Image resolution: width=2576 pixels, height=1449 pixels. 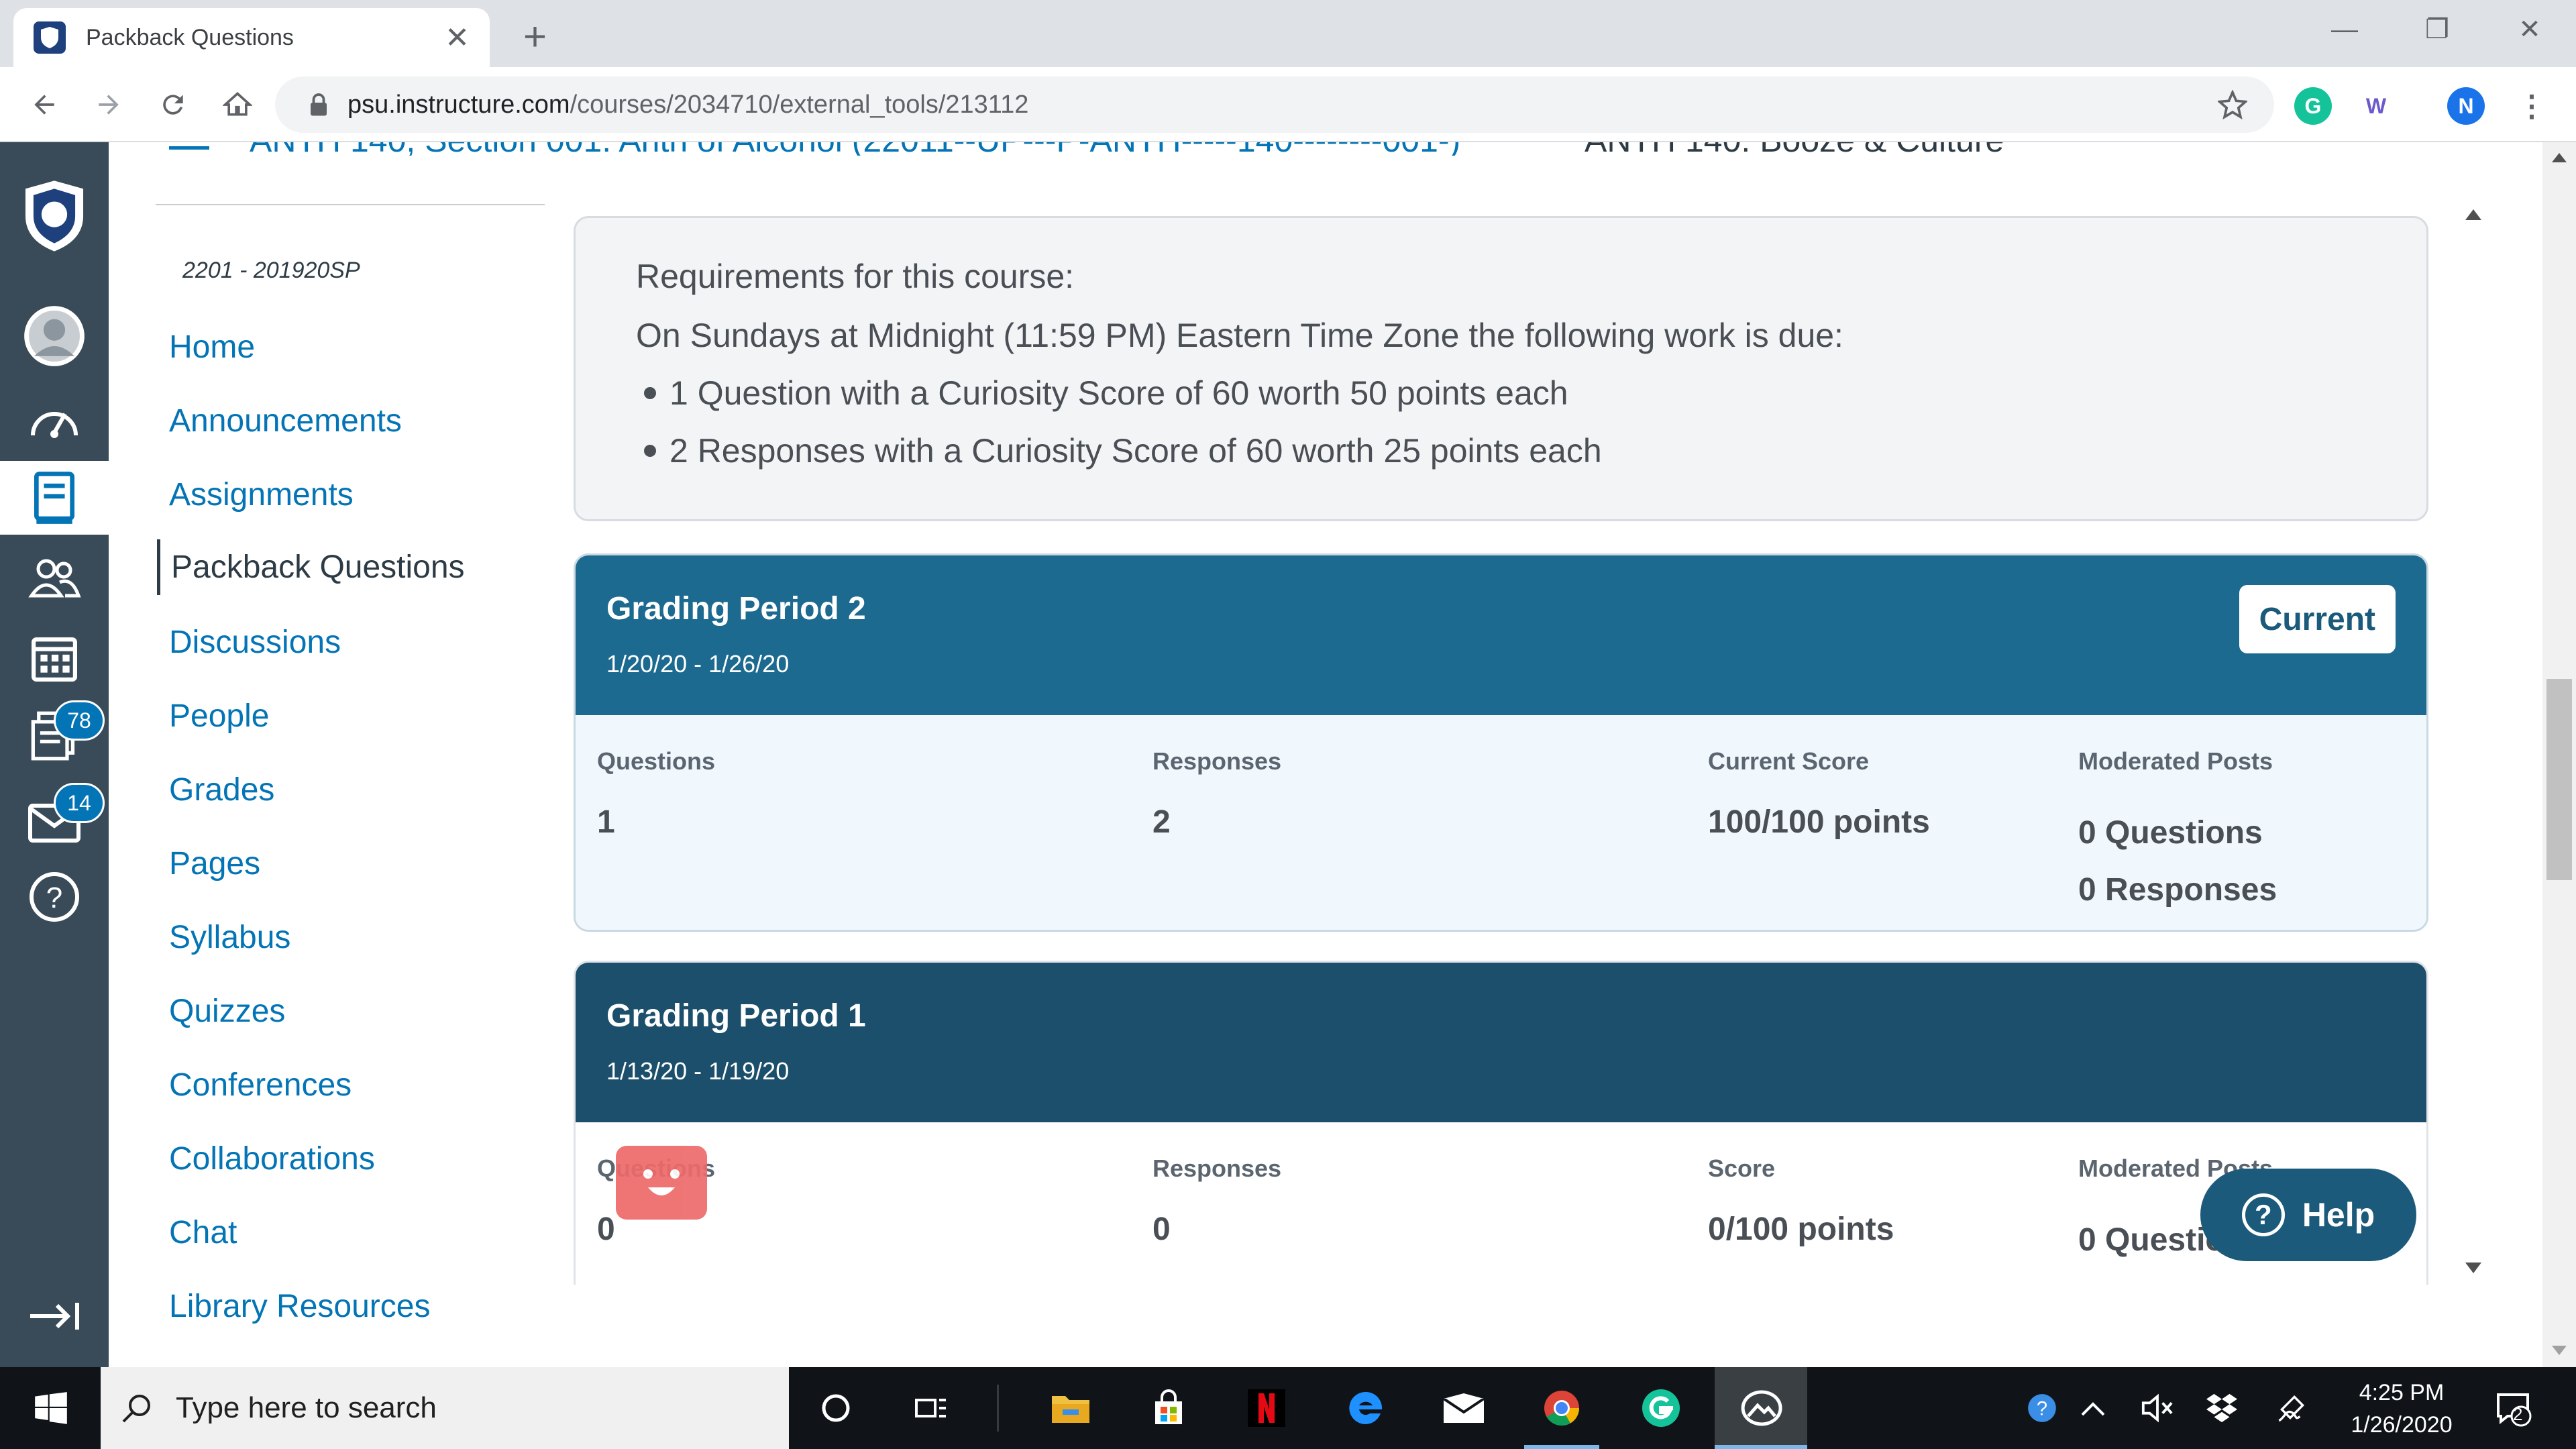 What do you see at coordinates (54, 216) in the screenshot?
I see `psu-logo-icon` at bounding box center [54, 216].